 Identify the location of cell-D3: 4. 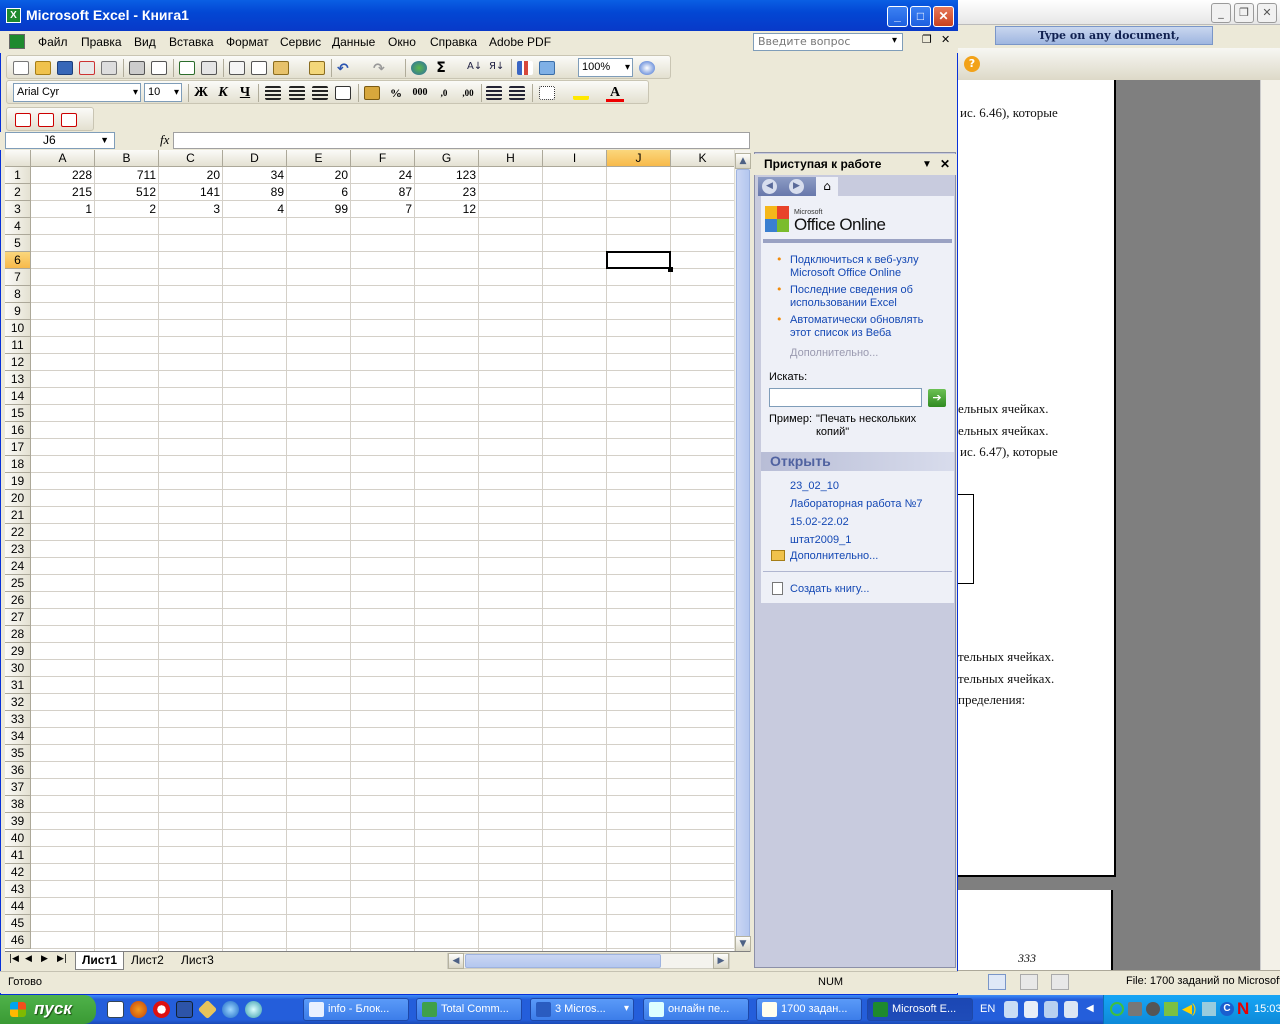
(255, 209).